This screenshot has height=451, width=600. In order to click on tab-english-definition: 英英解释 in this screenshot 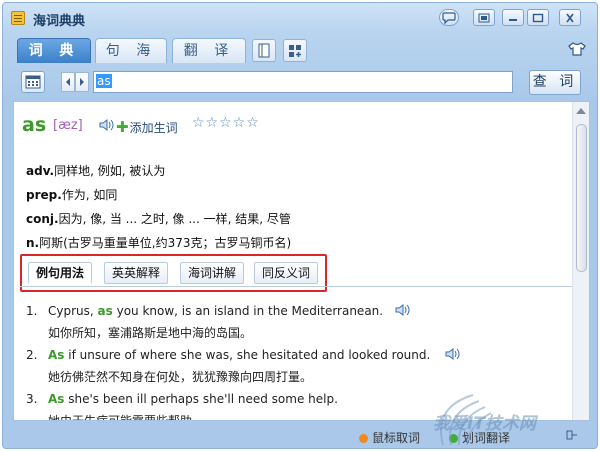, I will do `click(136, 273)`.